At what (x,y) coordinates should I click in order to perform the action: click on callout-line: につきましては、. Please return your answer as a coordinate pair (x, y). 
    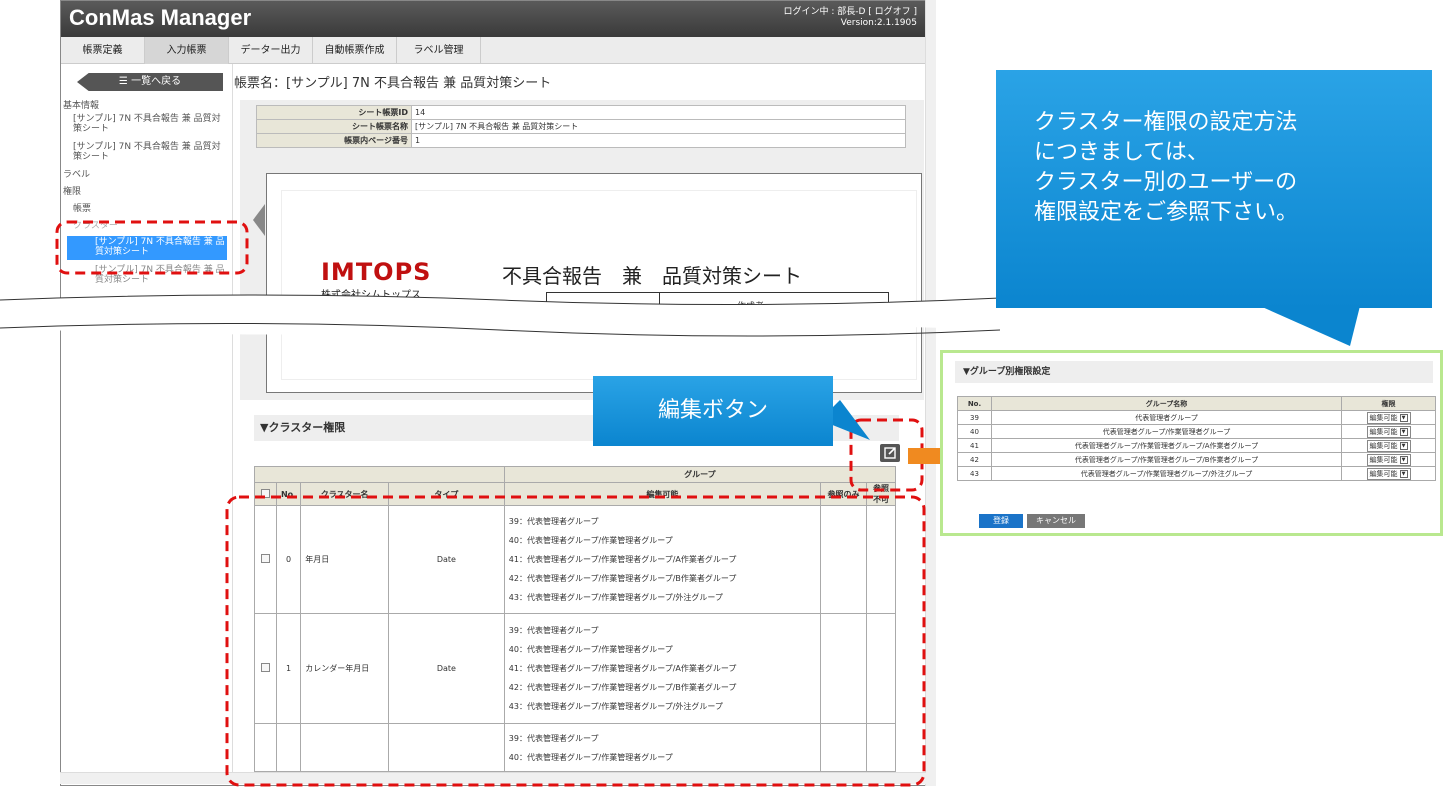
    Looking at the image, I should click on (1121, 152).